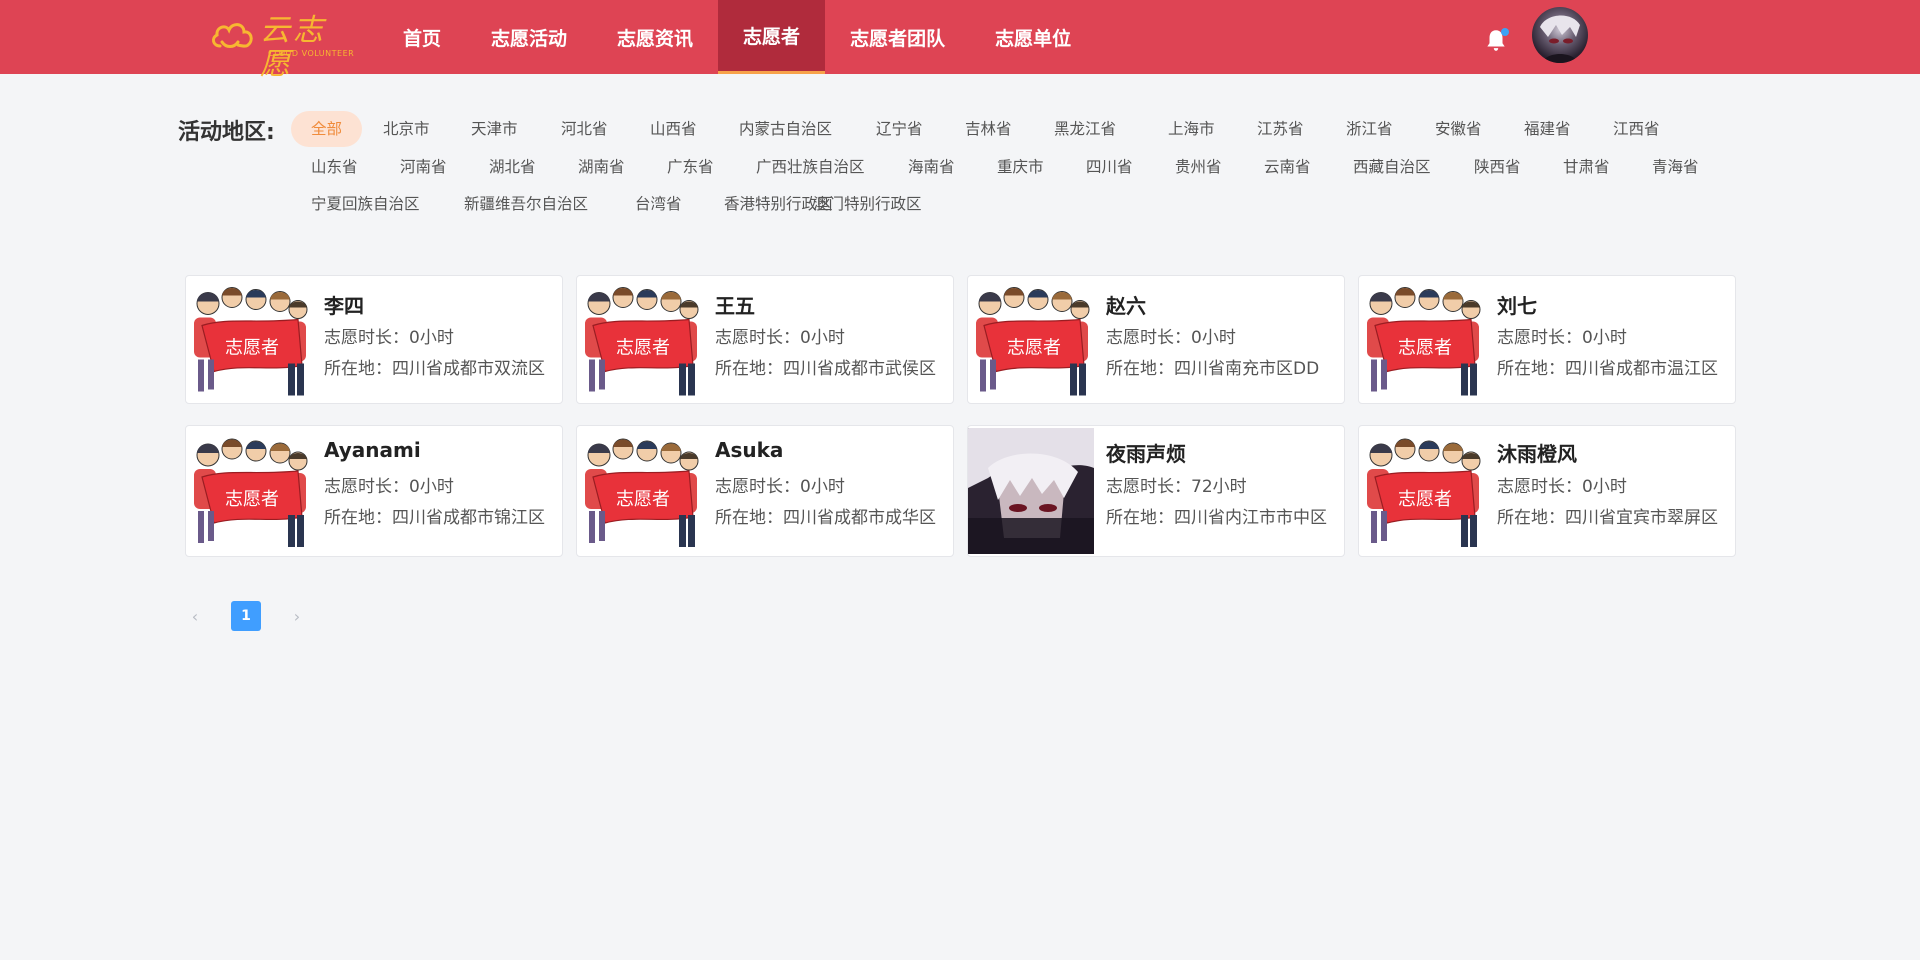  What do you see at coordinates (1517, 306) in the screenshot?
I see `volunteer-name: 刘七` at bounding box center [1517, 306].